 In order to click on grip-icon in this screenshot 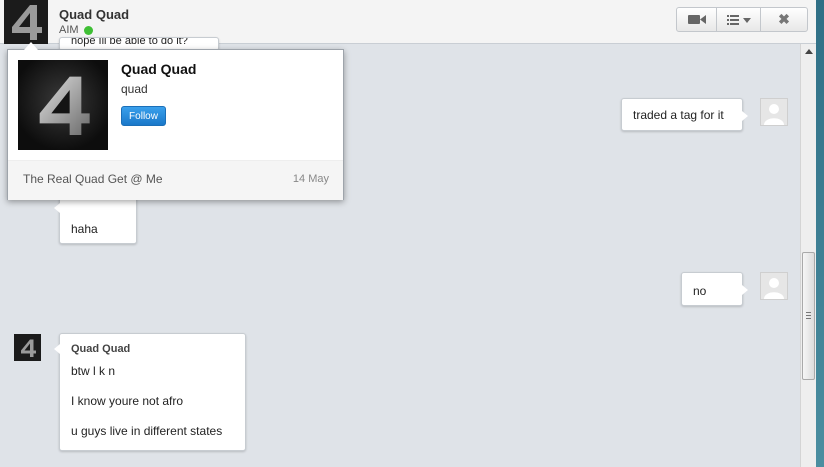, I will do `click(808, 315)`.